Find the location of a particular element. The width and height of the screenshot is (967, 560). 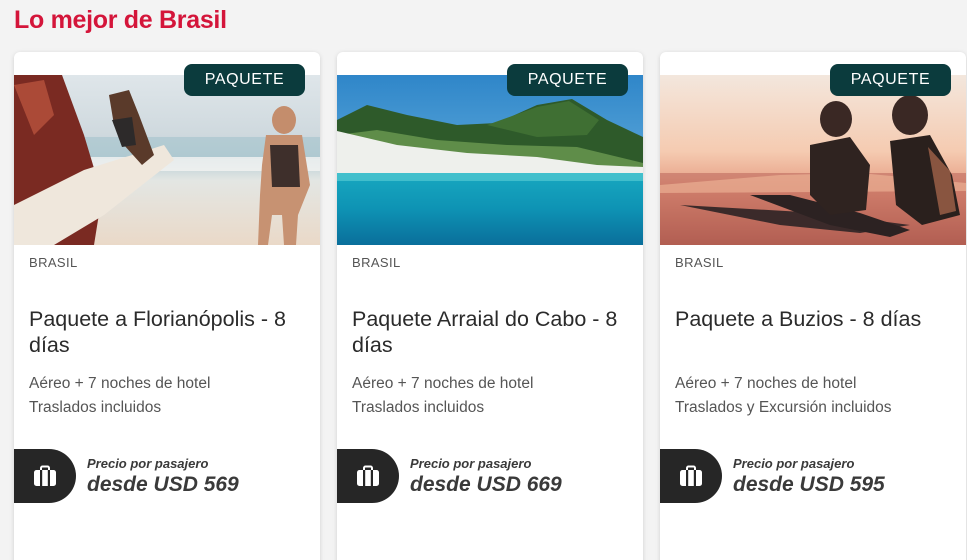

price-value: desde USD 595 is located at coordinates (809, 484).